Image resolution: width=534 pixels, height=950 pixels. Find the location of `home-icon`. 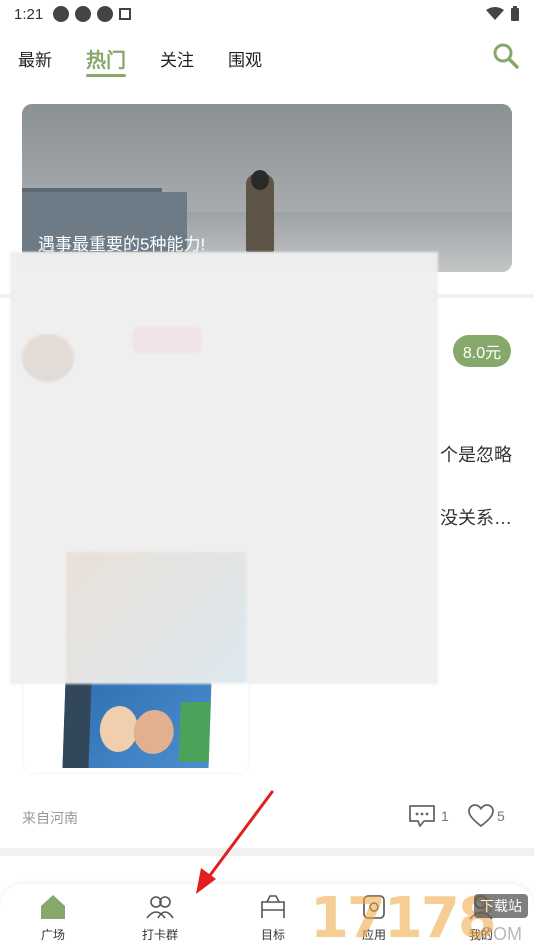

home-icon is located at coordinates (53, 907).